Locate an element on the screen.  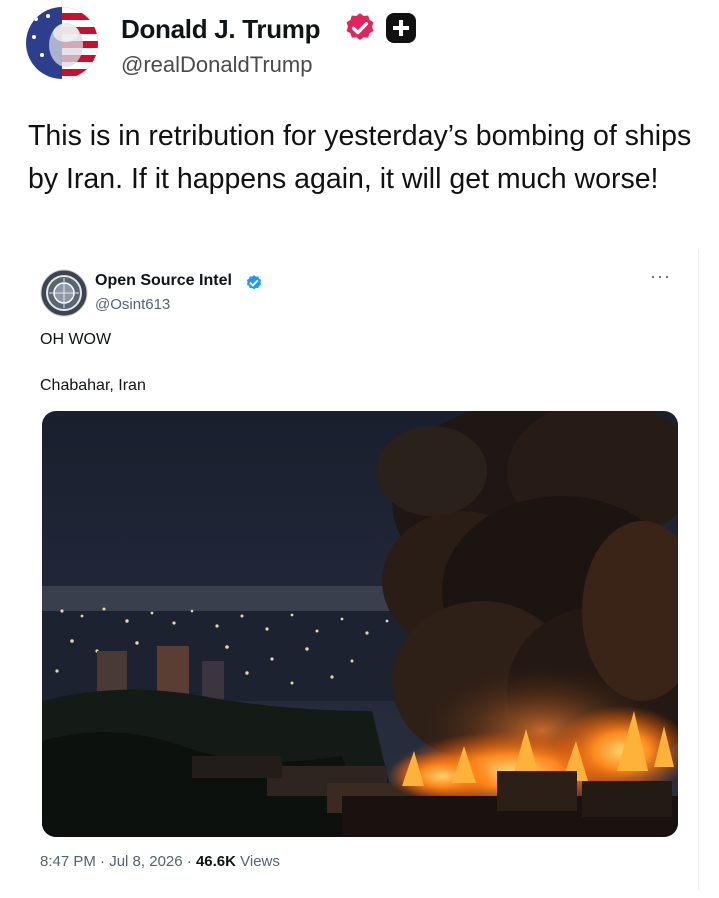
quoted-tweet-footer: 8:47 PM · Jul 8, 2026 · 46.6K Views is located at coordinates (160, 861).